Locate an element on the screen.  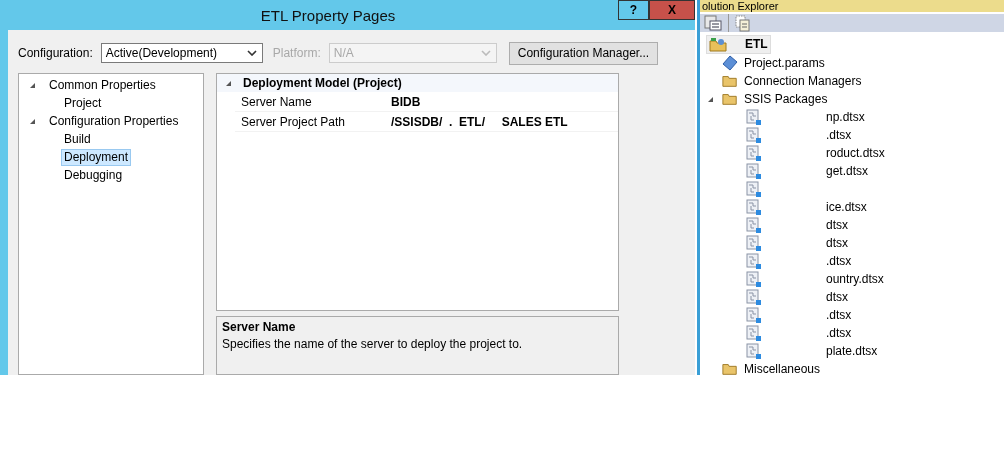
project-node: ETL is located at coordinates (738, 44).